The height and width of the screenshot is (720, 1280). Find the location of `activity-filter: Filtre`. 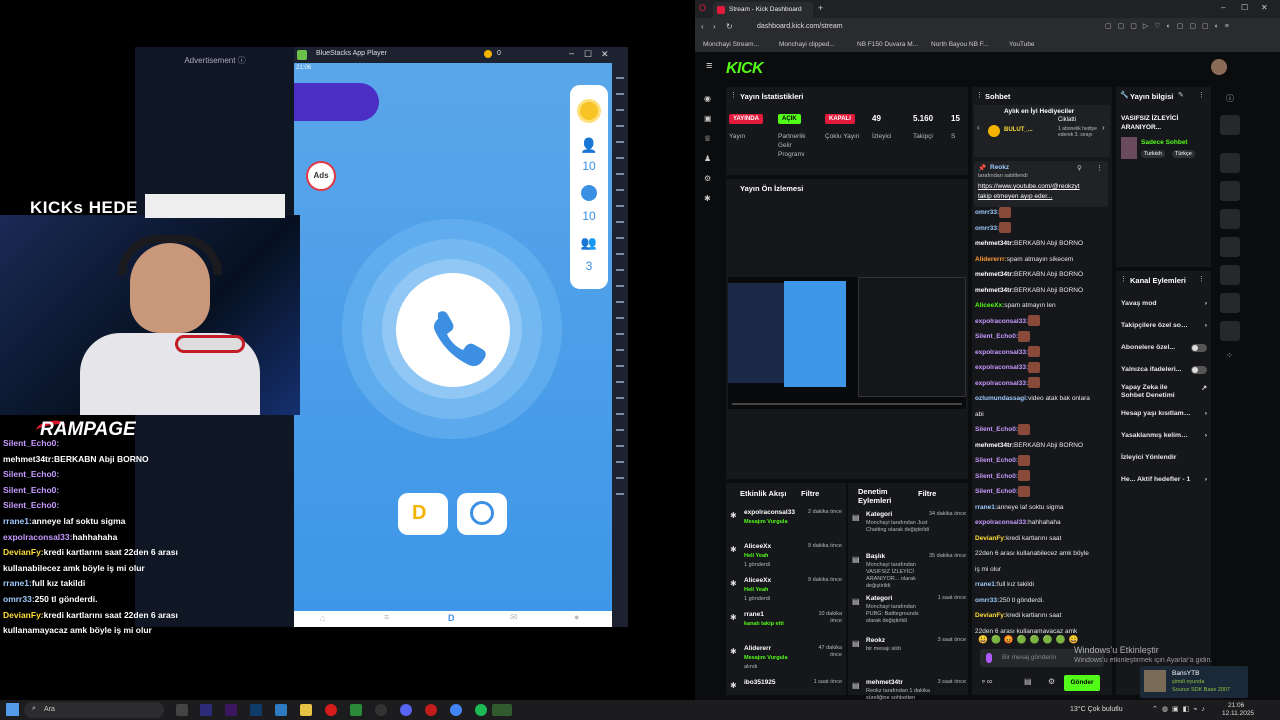

activity-filter: Filtre is located at coordinates (810, 493).